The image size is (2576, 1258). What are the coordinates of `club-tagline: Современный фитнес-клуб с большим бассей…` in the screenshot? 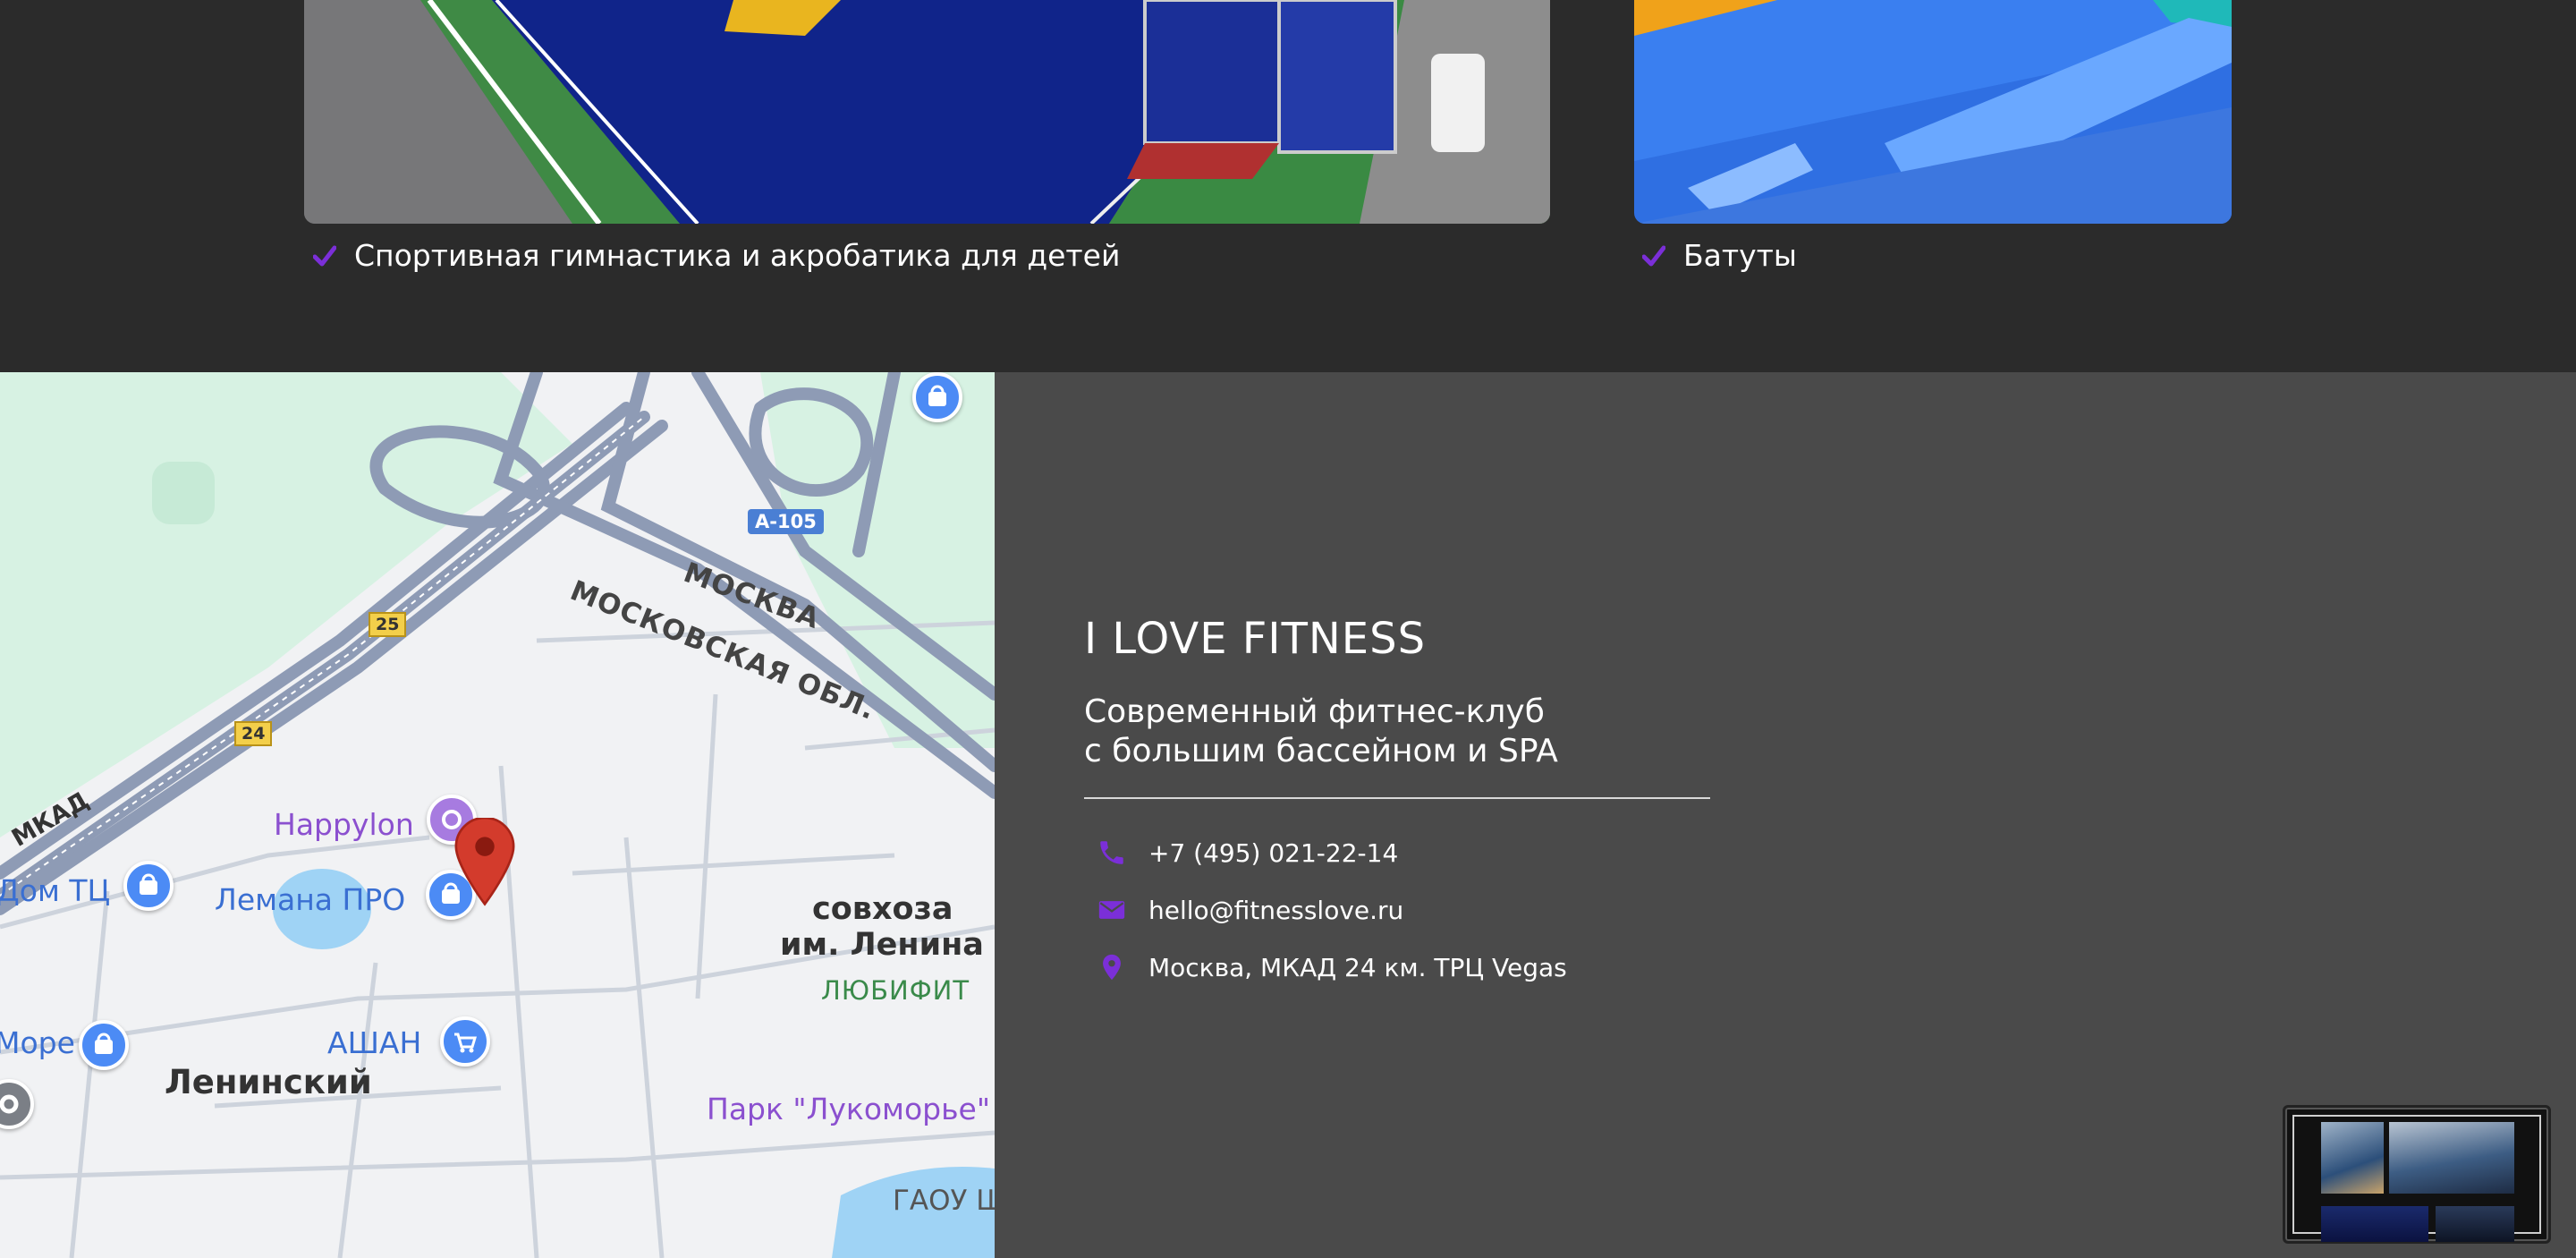 It's located at (1321, 732).